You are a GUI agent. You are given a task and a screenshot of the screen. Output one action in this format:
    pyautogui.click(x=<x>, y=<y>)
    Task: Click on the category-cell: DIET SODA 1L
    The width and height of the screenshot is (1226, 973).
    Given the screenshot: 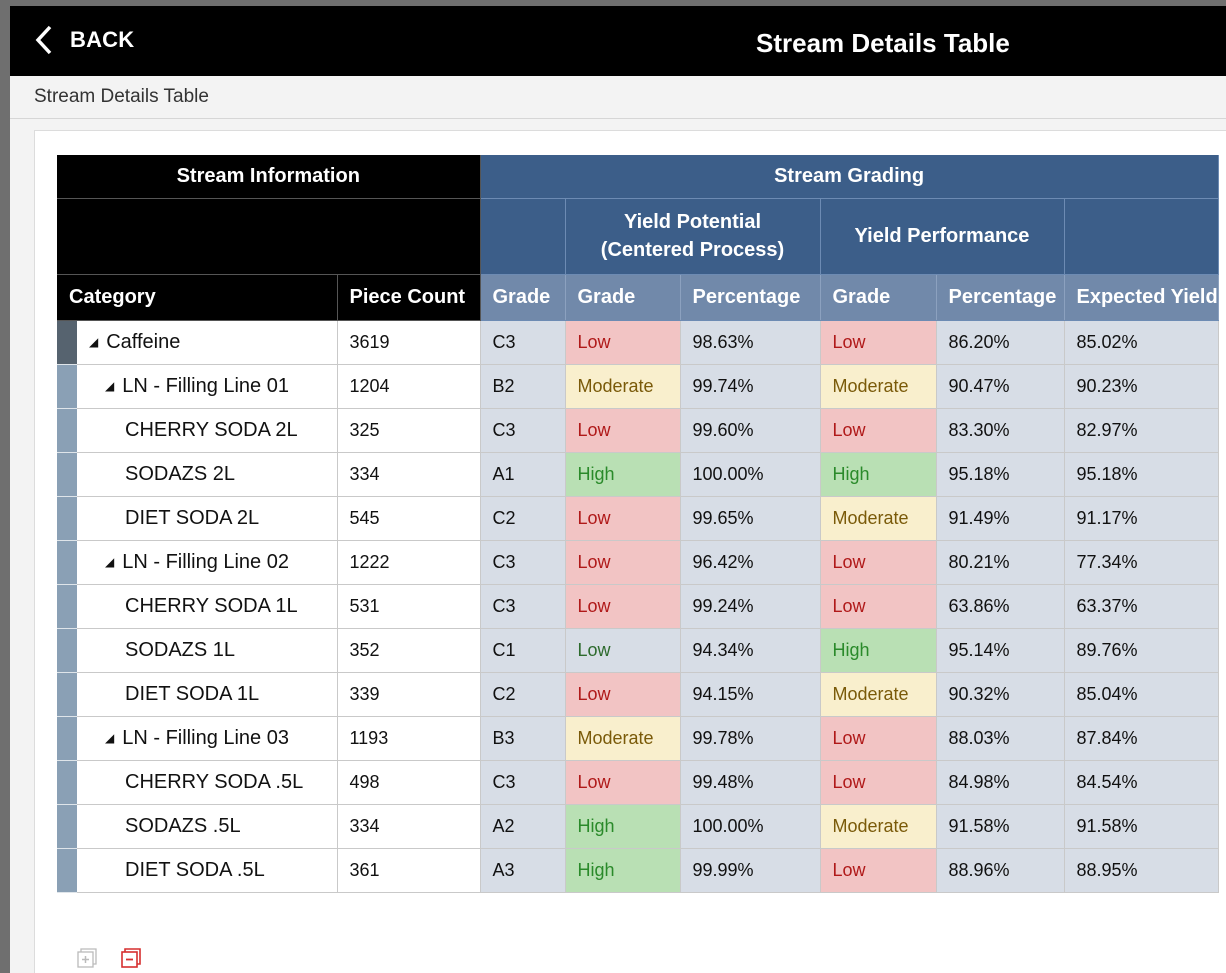 What is the action you would take?
    pyautogui.click(x=207, y=694)
    